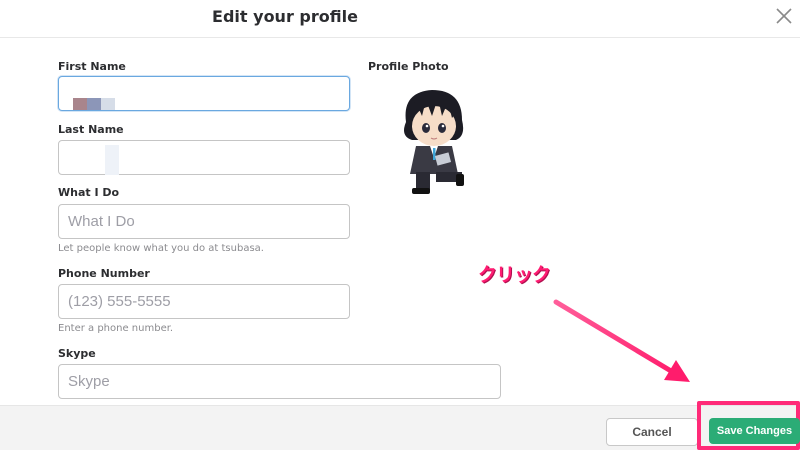 The height and width of the screenshot is (450, 800). Describe the element at coordinates (204, 301) in the screenshot. I see `phone-field` at that location.